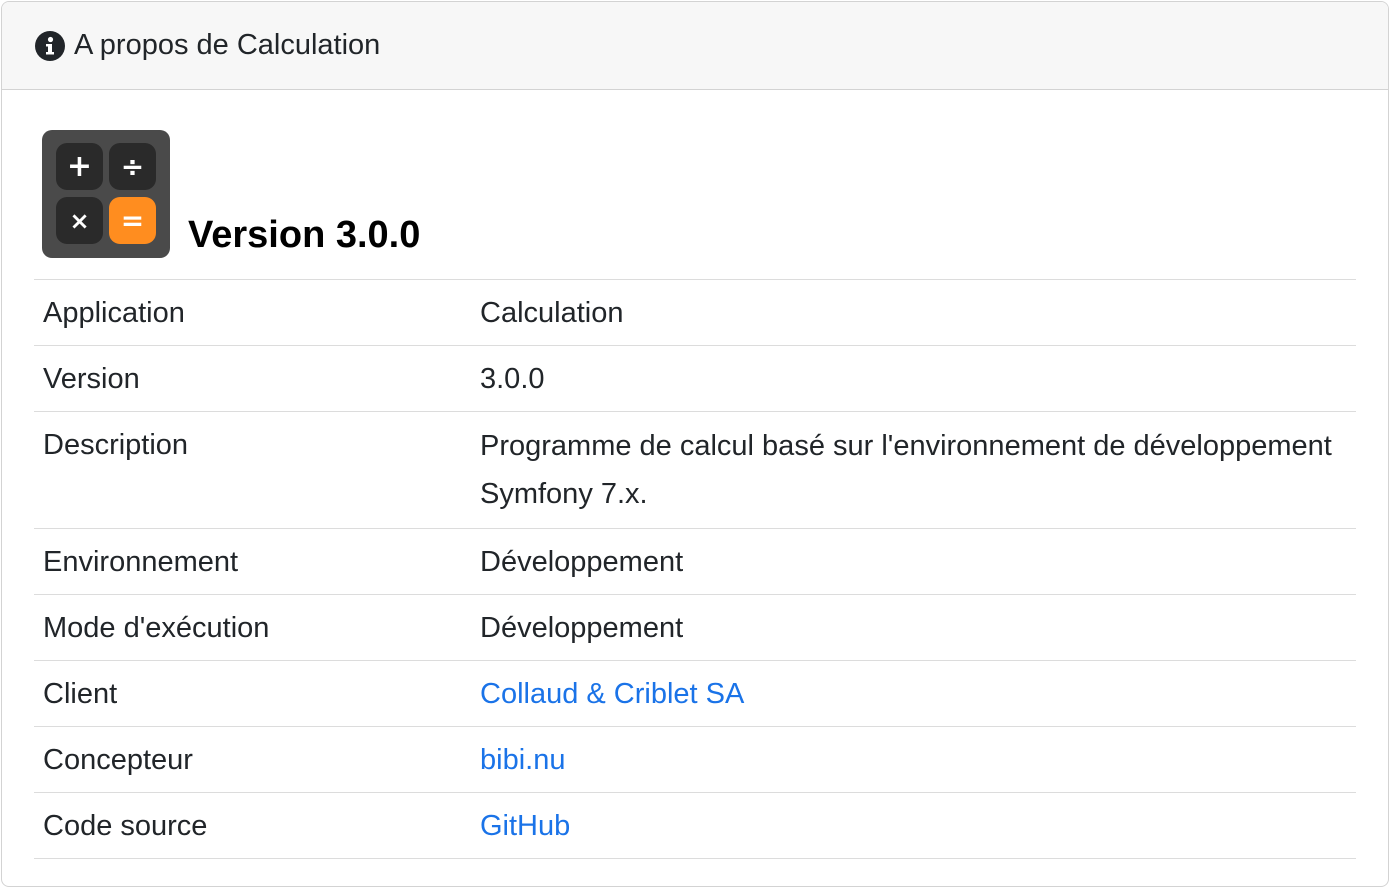 This screenshot has width=1392, height=890. Describe the element at coordinates (50, 46) in the screenshot. I see `info-circle-icon` at that location.